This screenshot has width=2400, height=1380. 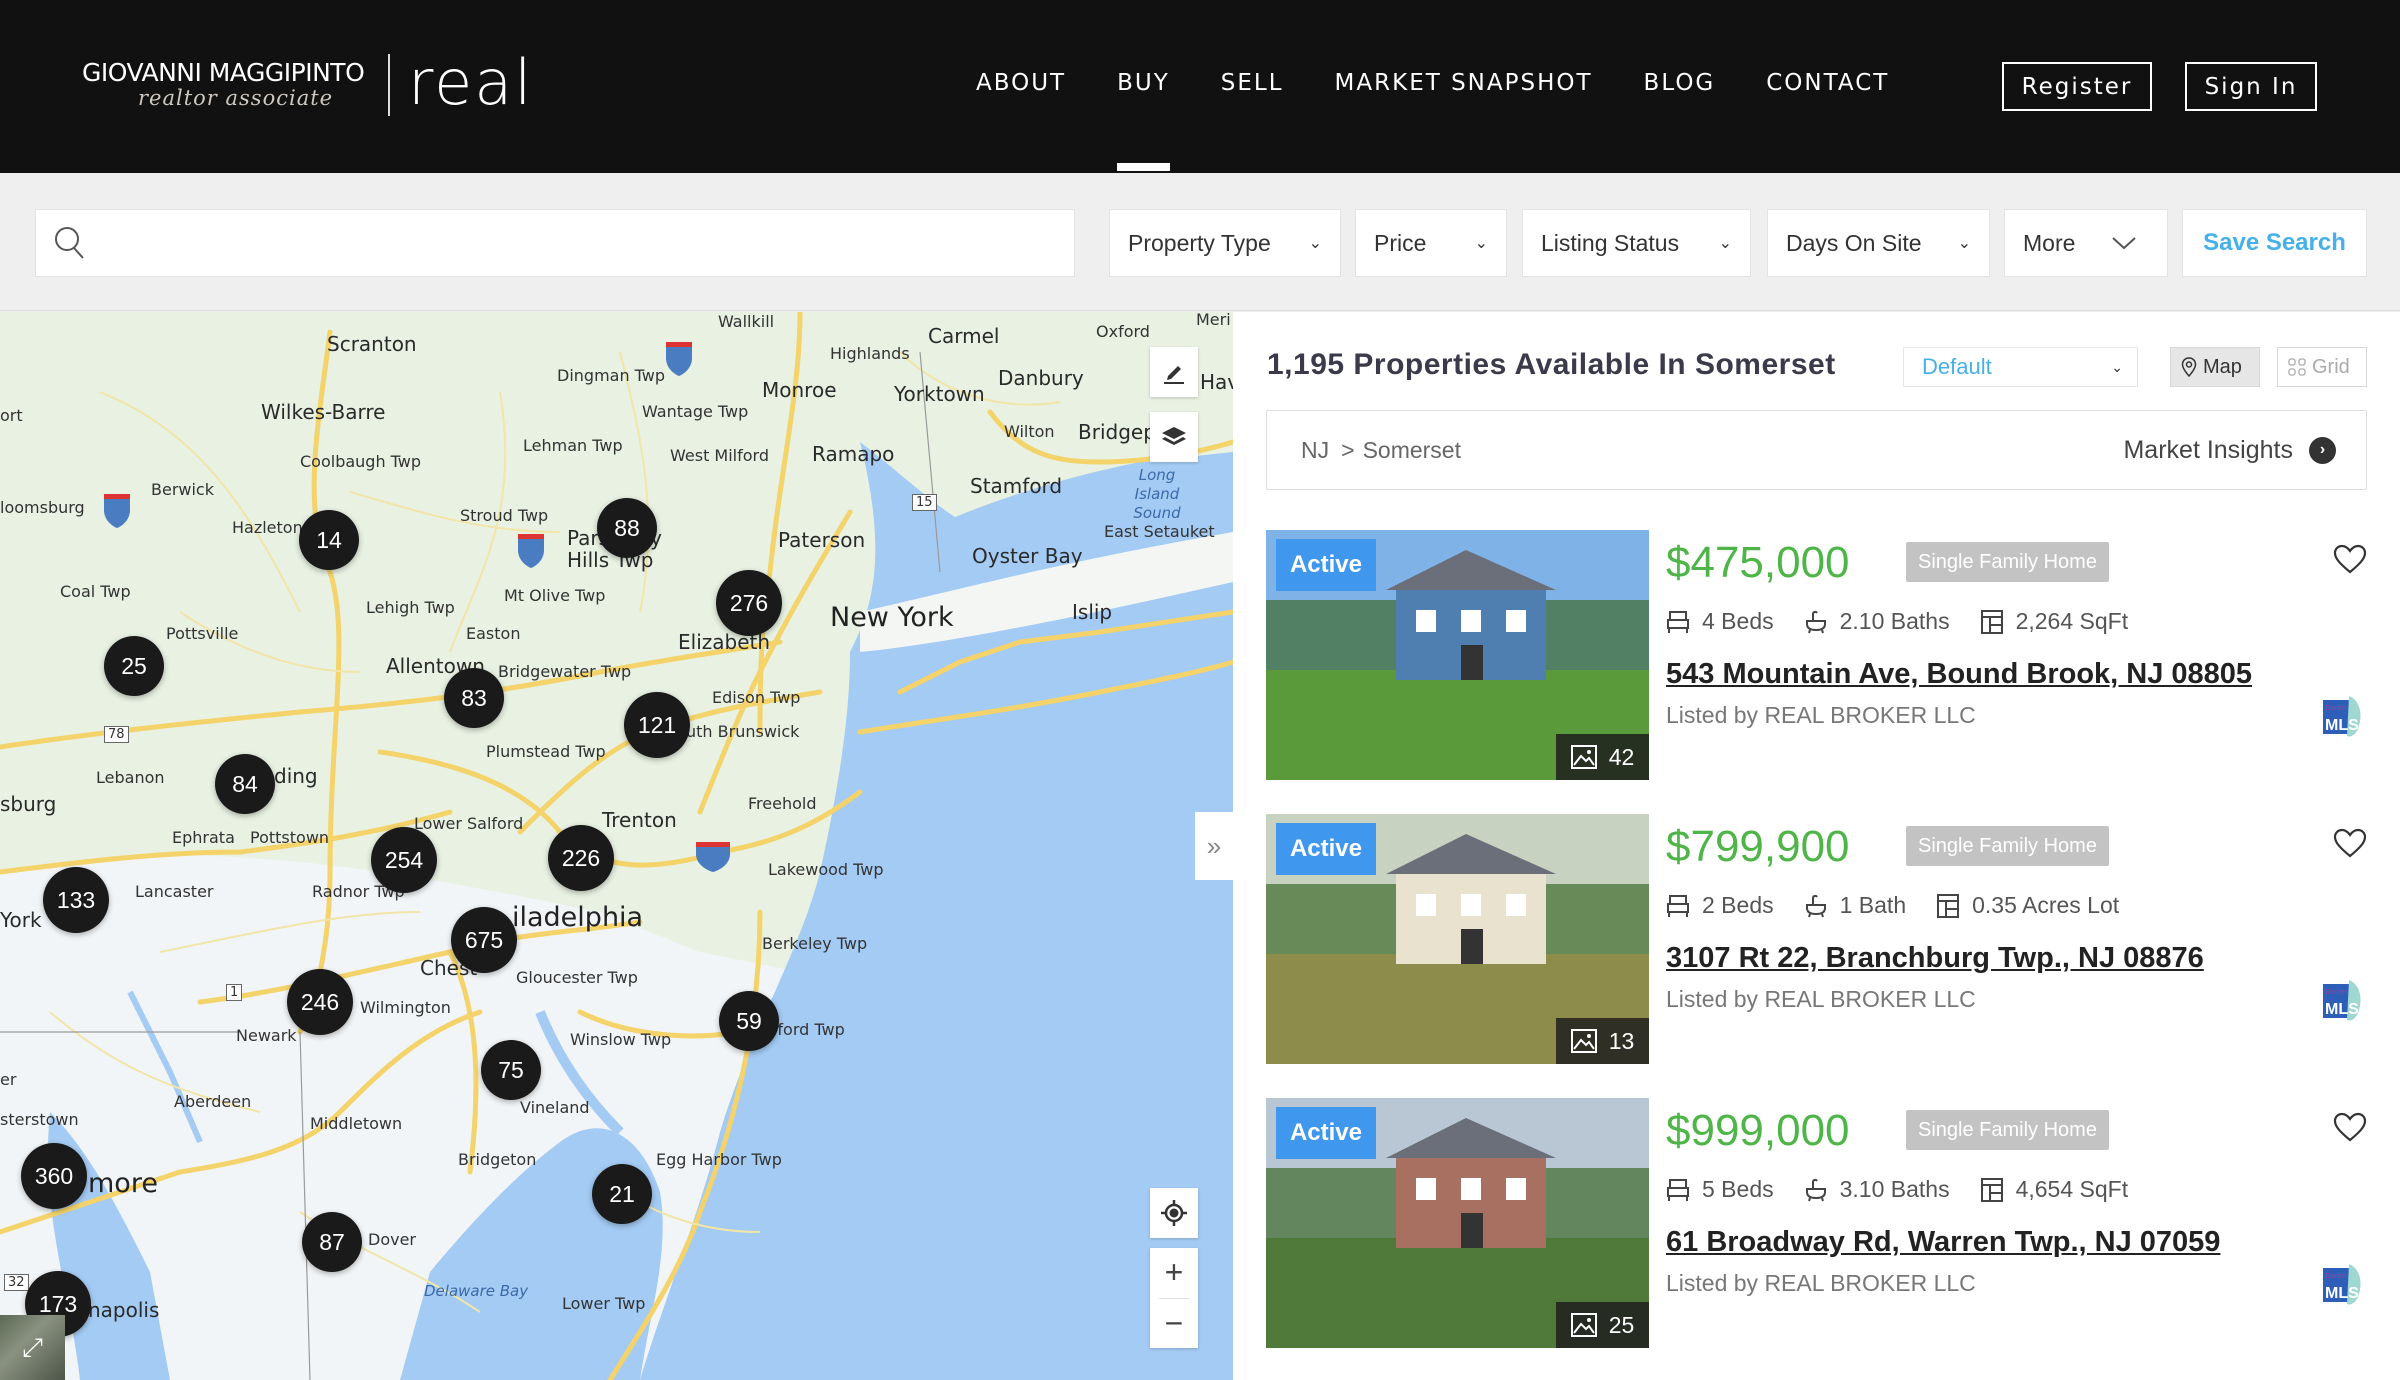 I want to click on save-search-button: Save Search, so click(x=2274, y=243).